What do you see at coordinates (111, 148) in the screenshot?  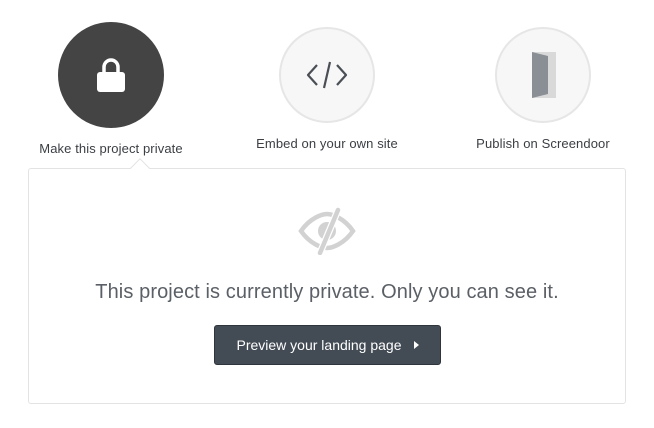 I see `option-label: Make this project private` at bounding box center [111, 148].